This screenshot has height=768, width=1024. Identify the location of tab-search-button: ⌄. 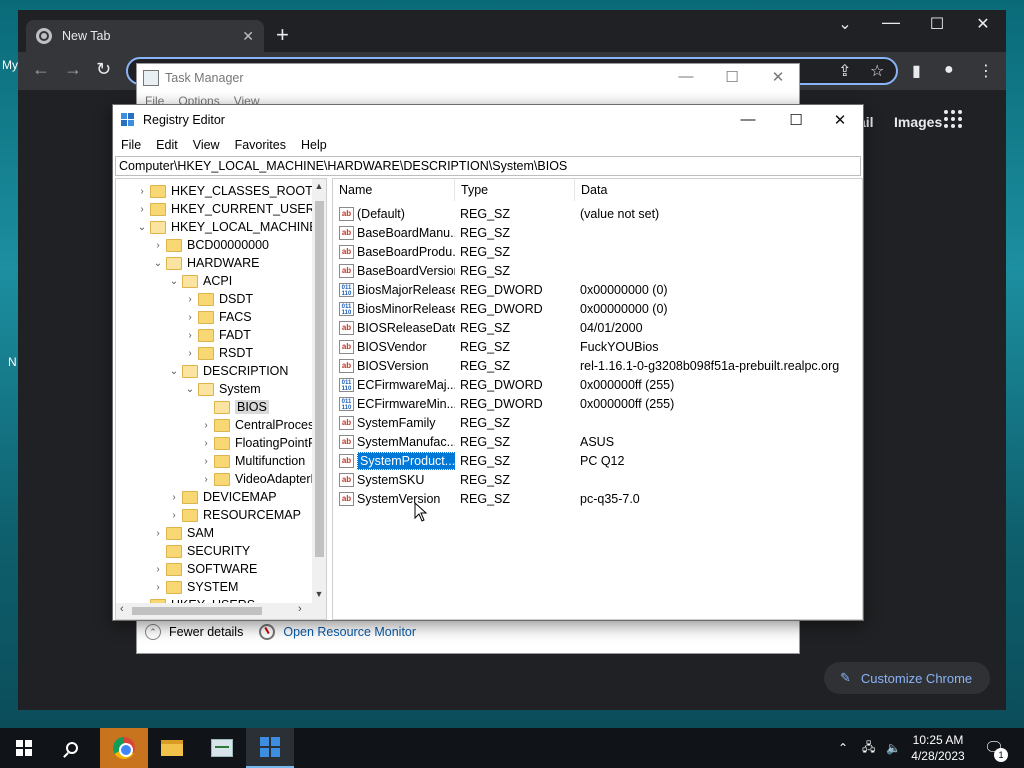
(845, 24).